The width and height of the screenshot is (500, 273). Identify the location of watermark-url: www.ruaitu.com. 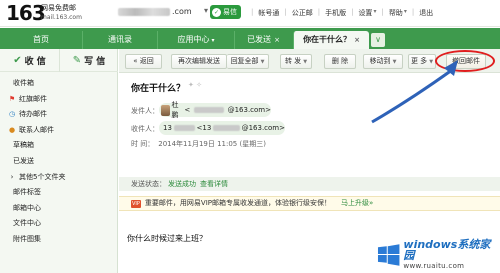
(434, 265).